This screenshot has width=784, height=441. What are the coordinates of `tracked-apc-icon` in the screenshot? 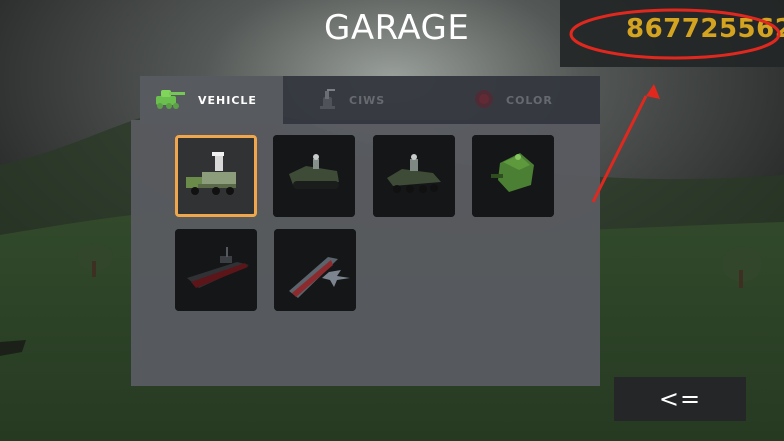 It's located at (314, 176).